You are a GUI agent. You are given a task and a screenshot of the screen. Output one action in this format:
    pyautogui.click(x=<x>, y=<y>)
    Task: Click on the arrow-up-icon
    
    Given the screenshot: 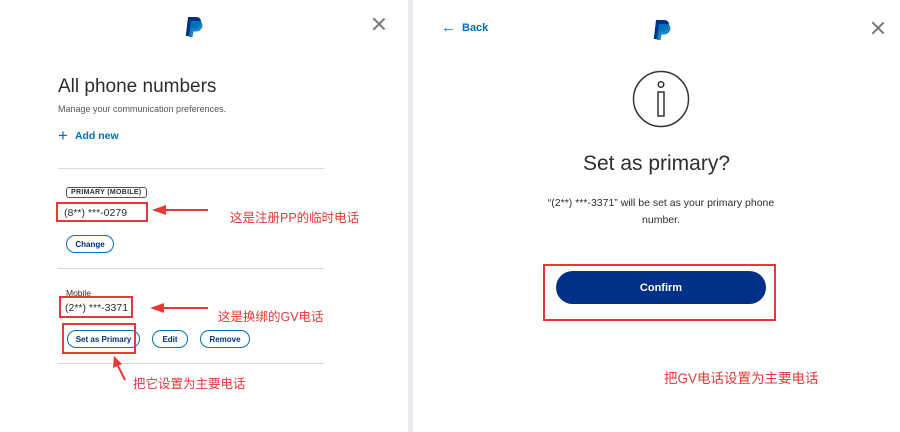 What is the action you would take?
    pyautogui.click(x=119, y=368)
    